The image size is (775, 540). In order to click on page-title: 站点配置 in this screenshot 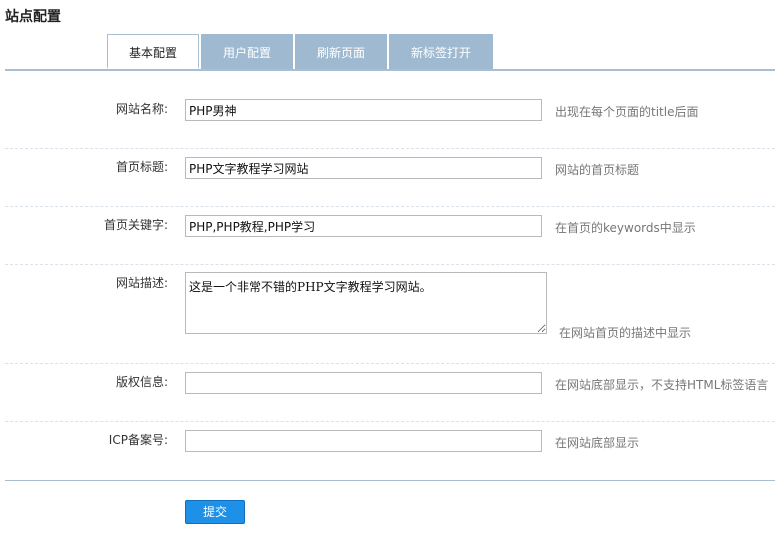, I will do `click(33, 17)`.